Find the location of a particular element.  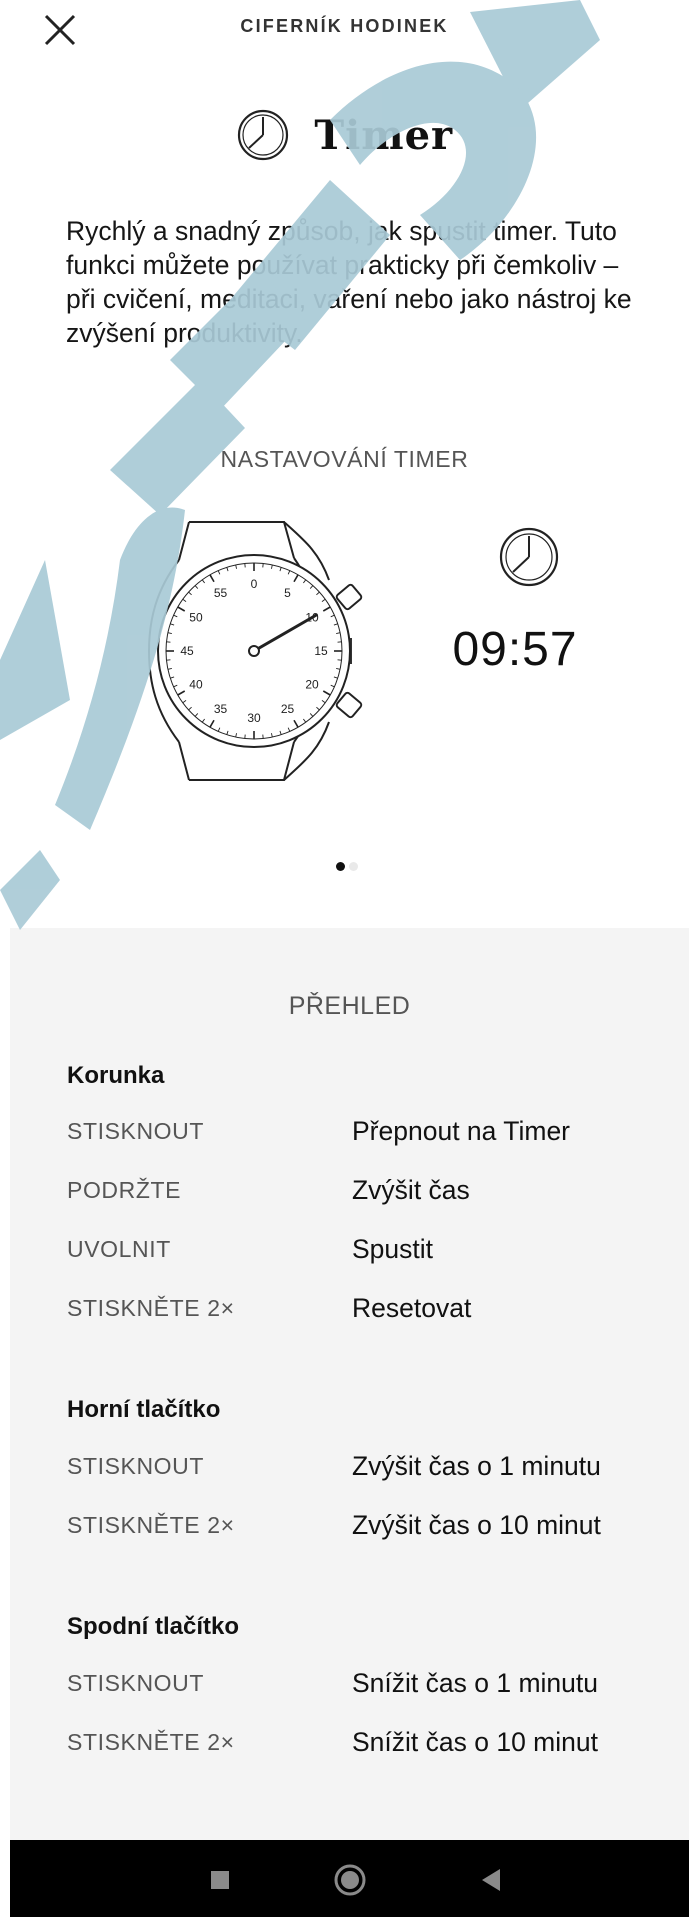

dial-number: 5 is located at coordinates (287, 593).